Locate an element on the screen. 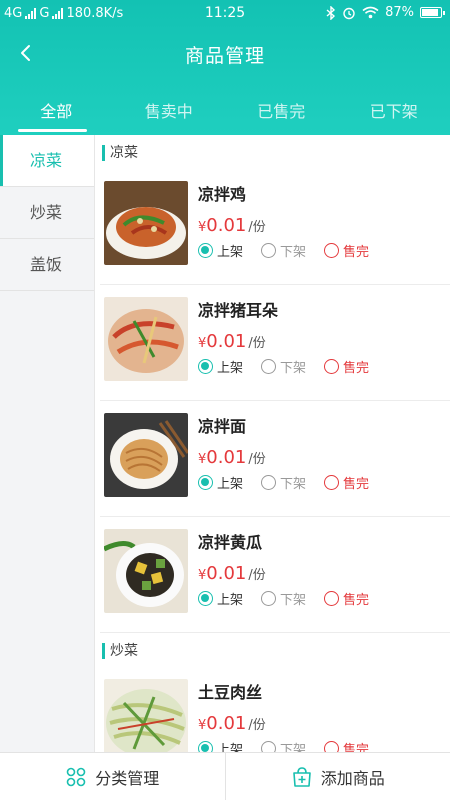 The height and width of the screenshot is (800, 450). product-name: 凉拌猪耳朵 is located at coordinates (238, 310).